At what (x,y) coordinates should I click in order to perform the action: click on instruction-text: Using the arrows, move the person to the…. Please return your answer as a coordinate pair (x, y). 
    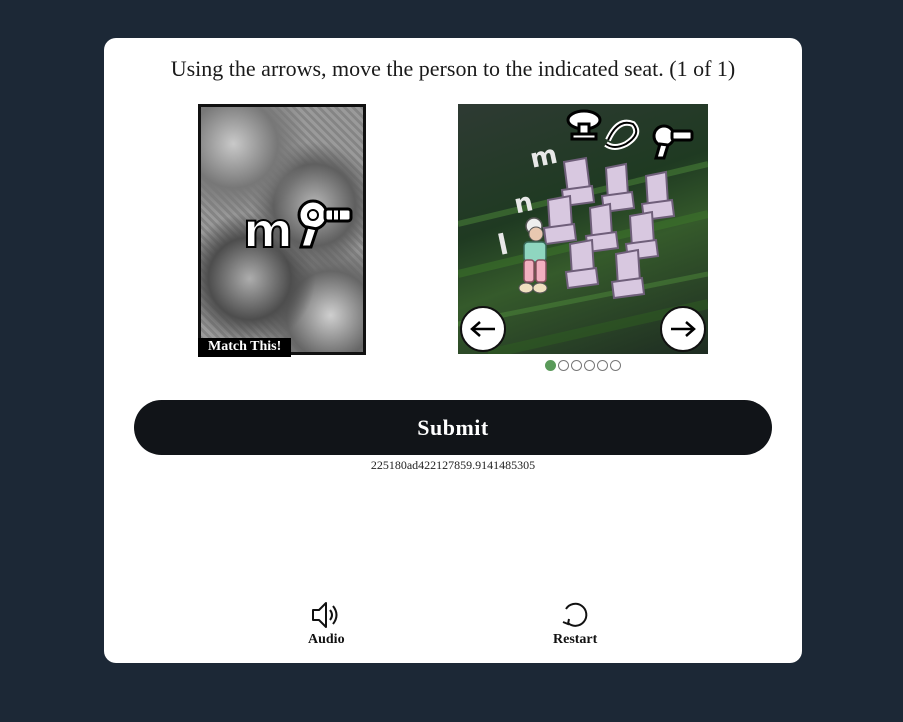
    Looking at the image, I should click on (453, 68).